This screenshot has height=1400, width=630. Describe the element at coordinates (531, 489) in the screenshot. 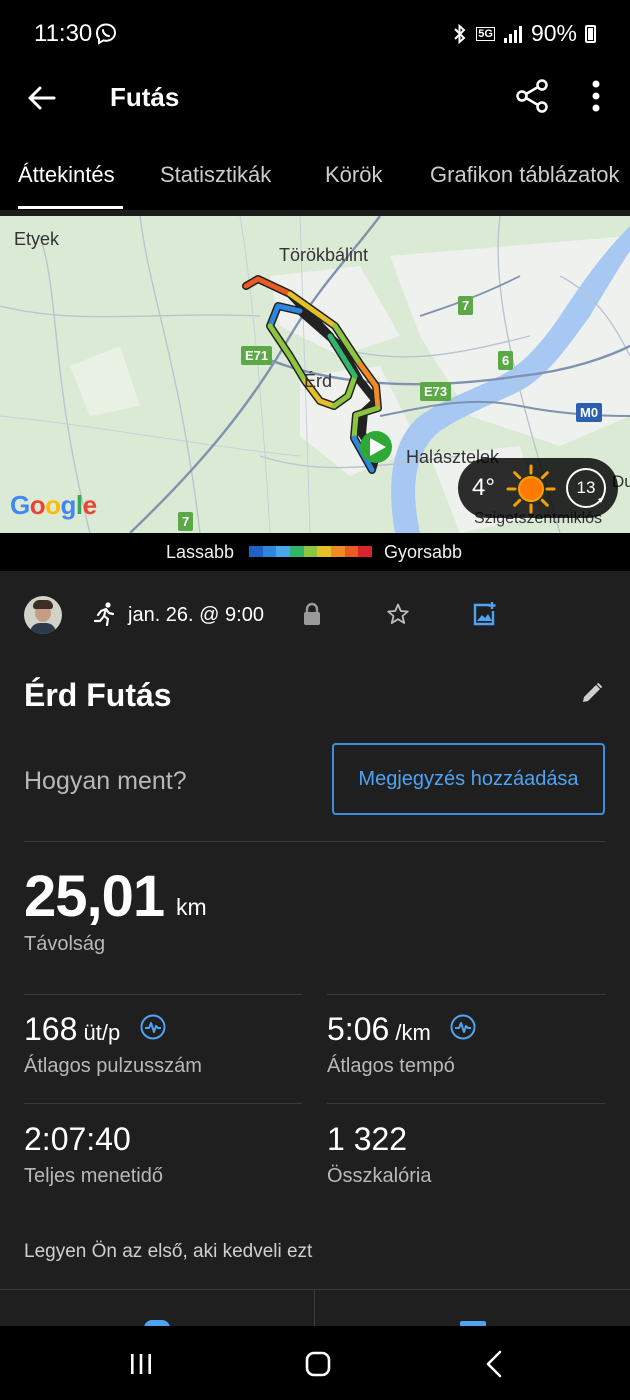

I see `sun-icon` at that location.